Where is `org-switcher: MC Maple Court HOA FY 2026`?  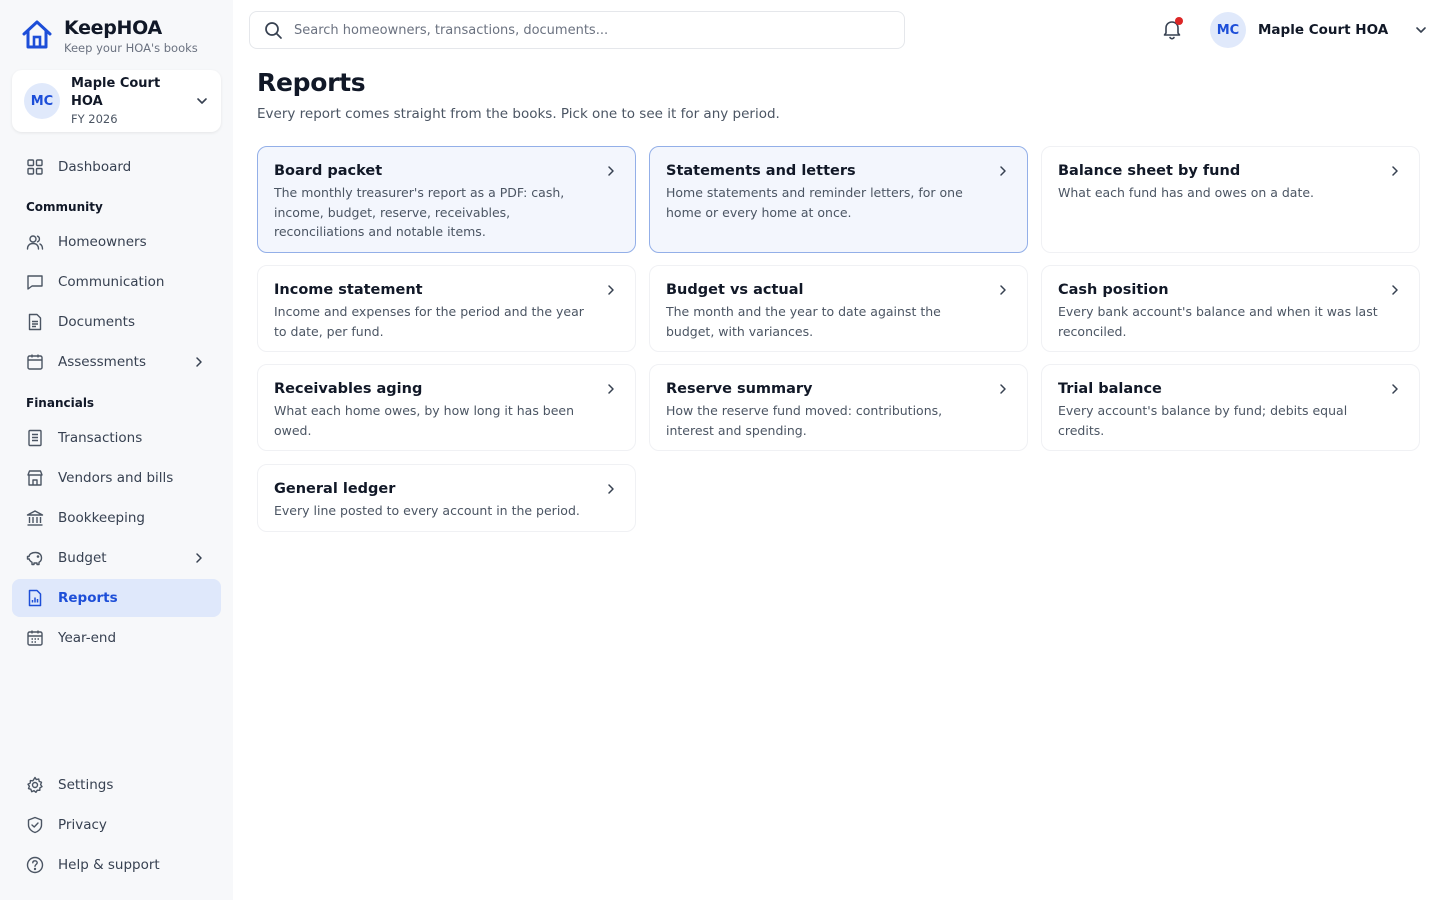
org-switcher: MC Maple Court HOA FY 2026 is located at coordinates (116, 101).